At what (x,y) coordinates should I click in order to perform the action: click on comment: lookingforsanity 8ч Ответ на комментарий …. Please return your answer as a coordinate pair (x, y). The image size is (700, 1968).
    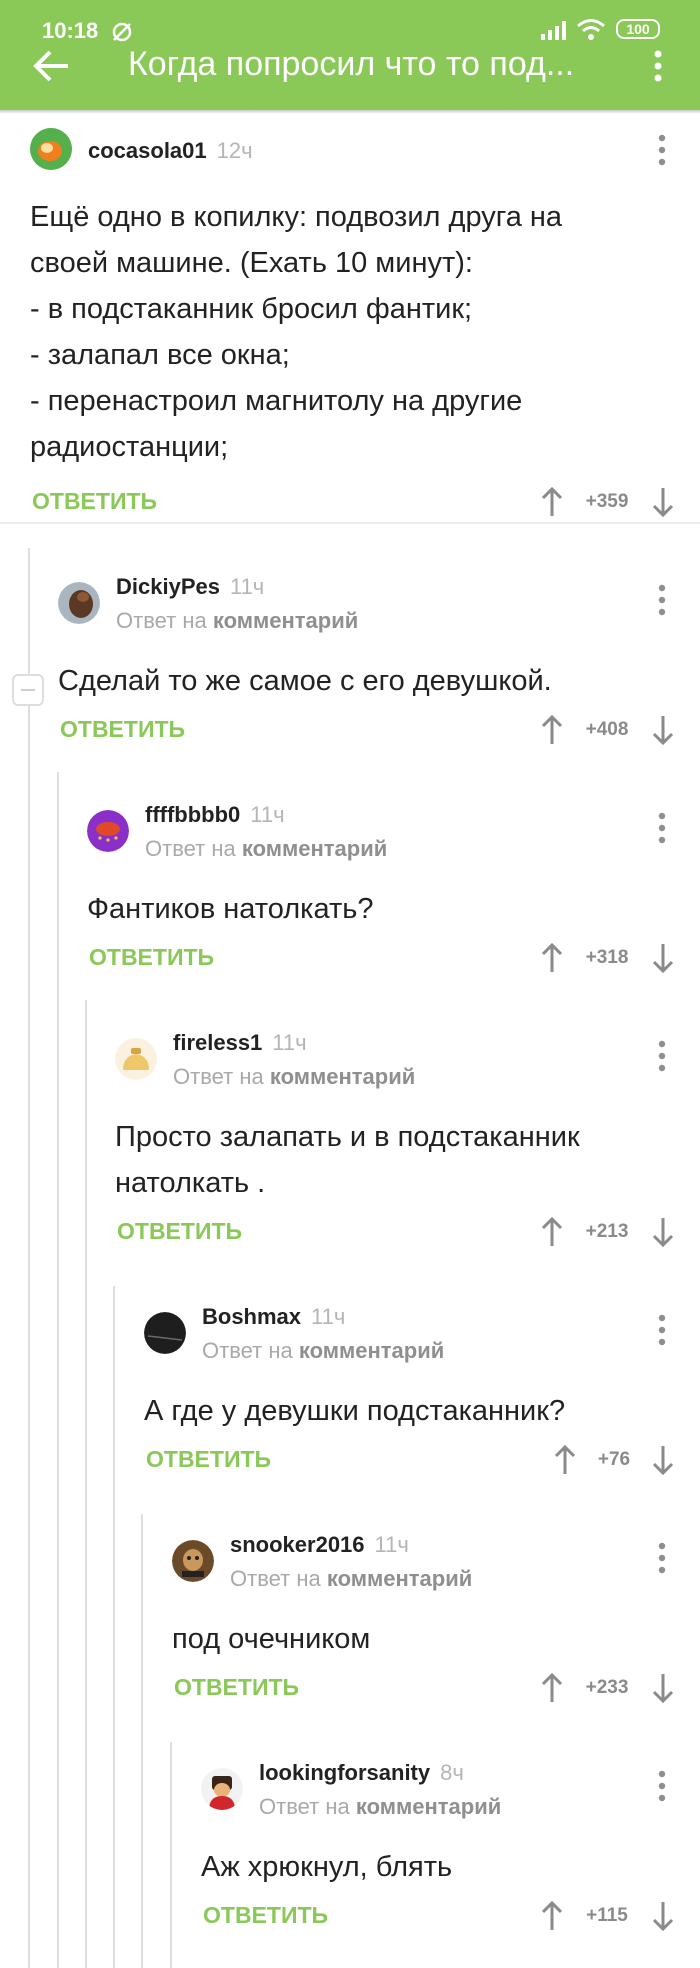
    Looking at the image, I should click on (350, 1847).